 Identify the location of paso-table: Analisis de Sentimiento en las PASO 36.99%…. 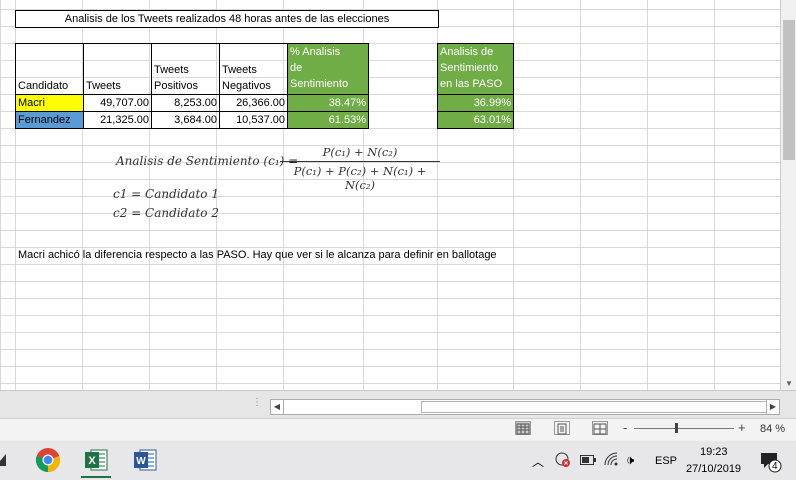
(475, 86).